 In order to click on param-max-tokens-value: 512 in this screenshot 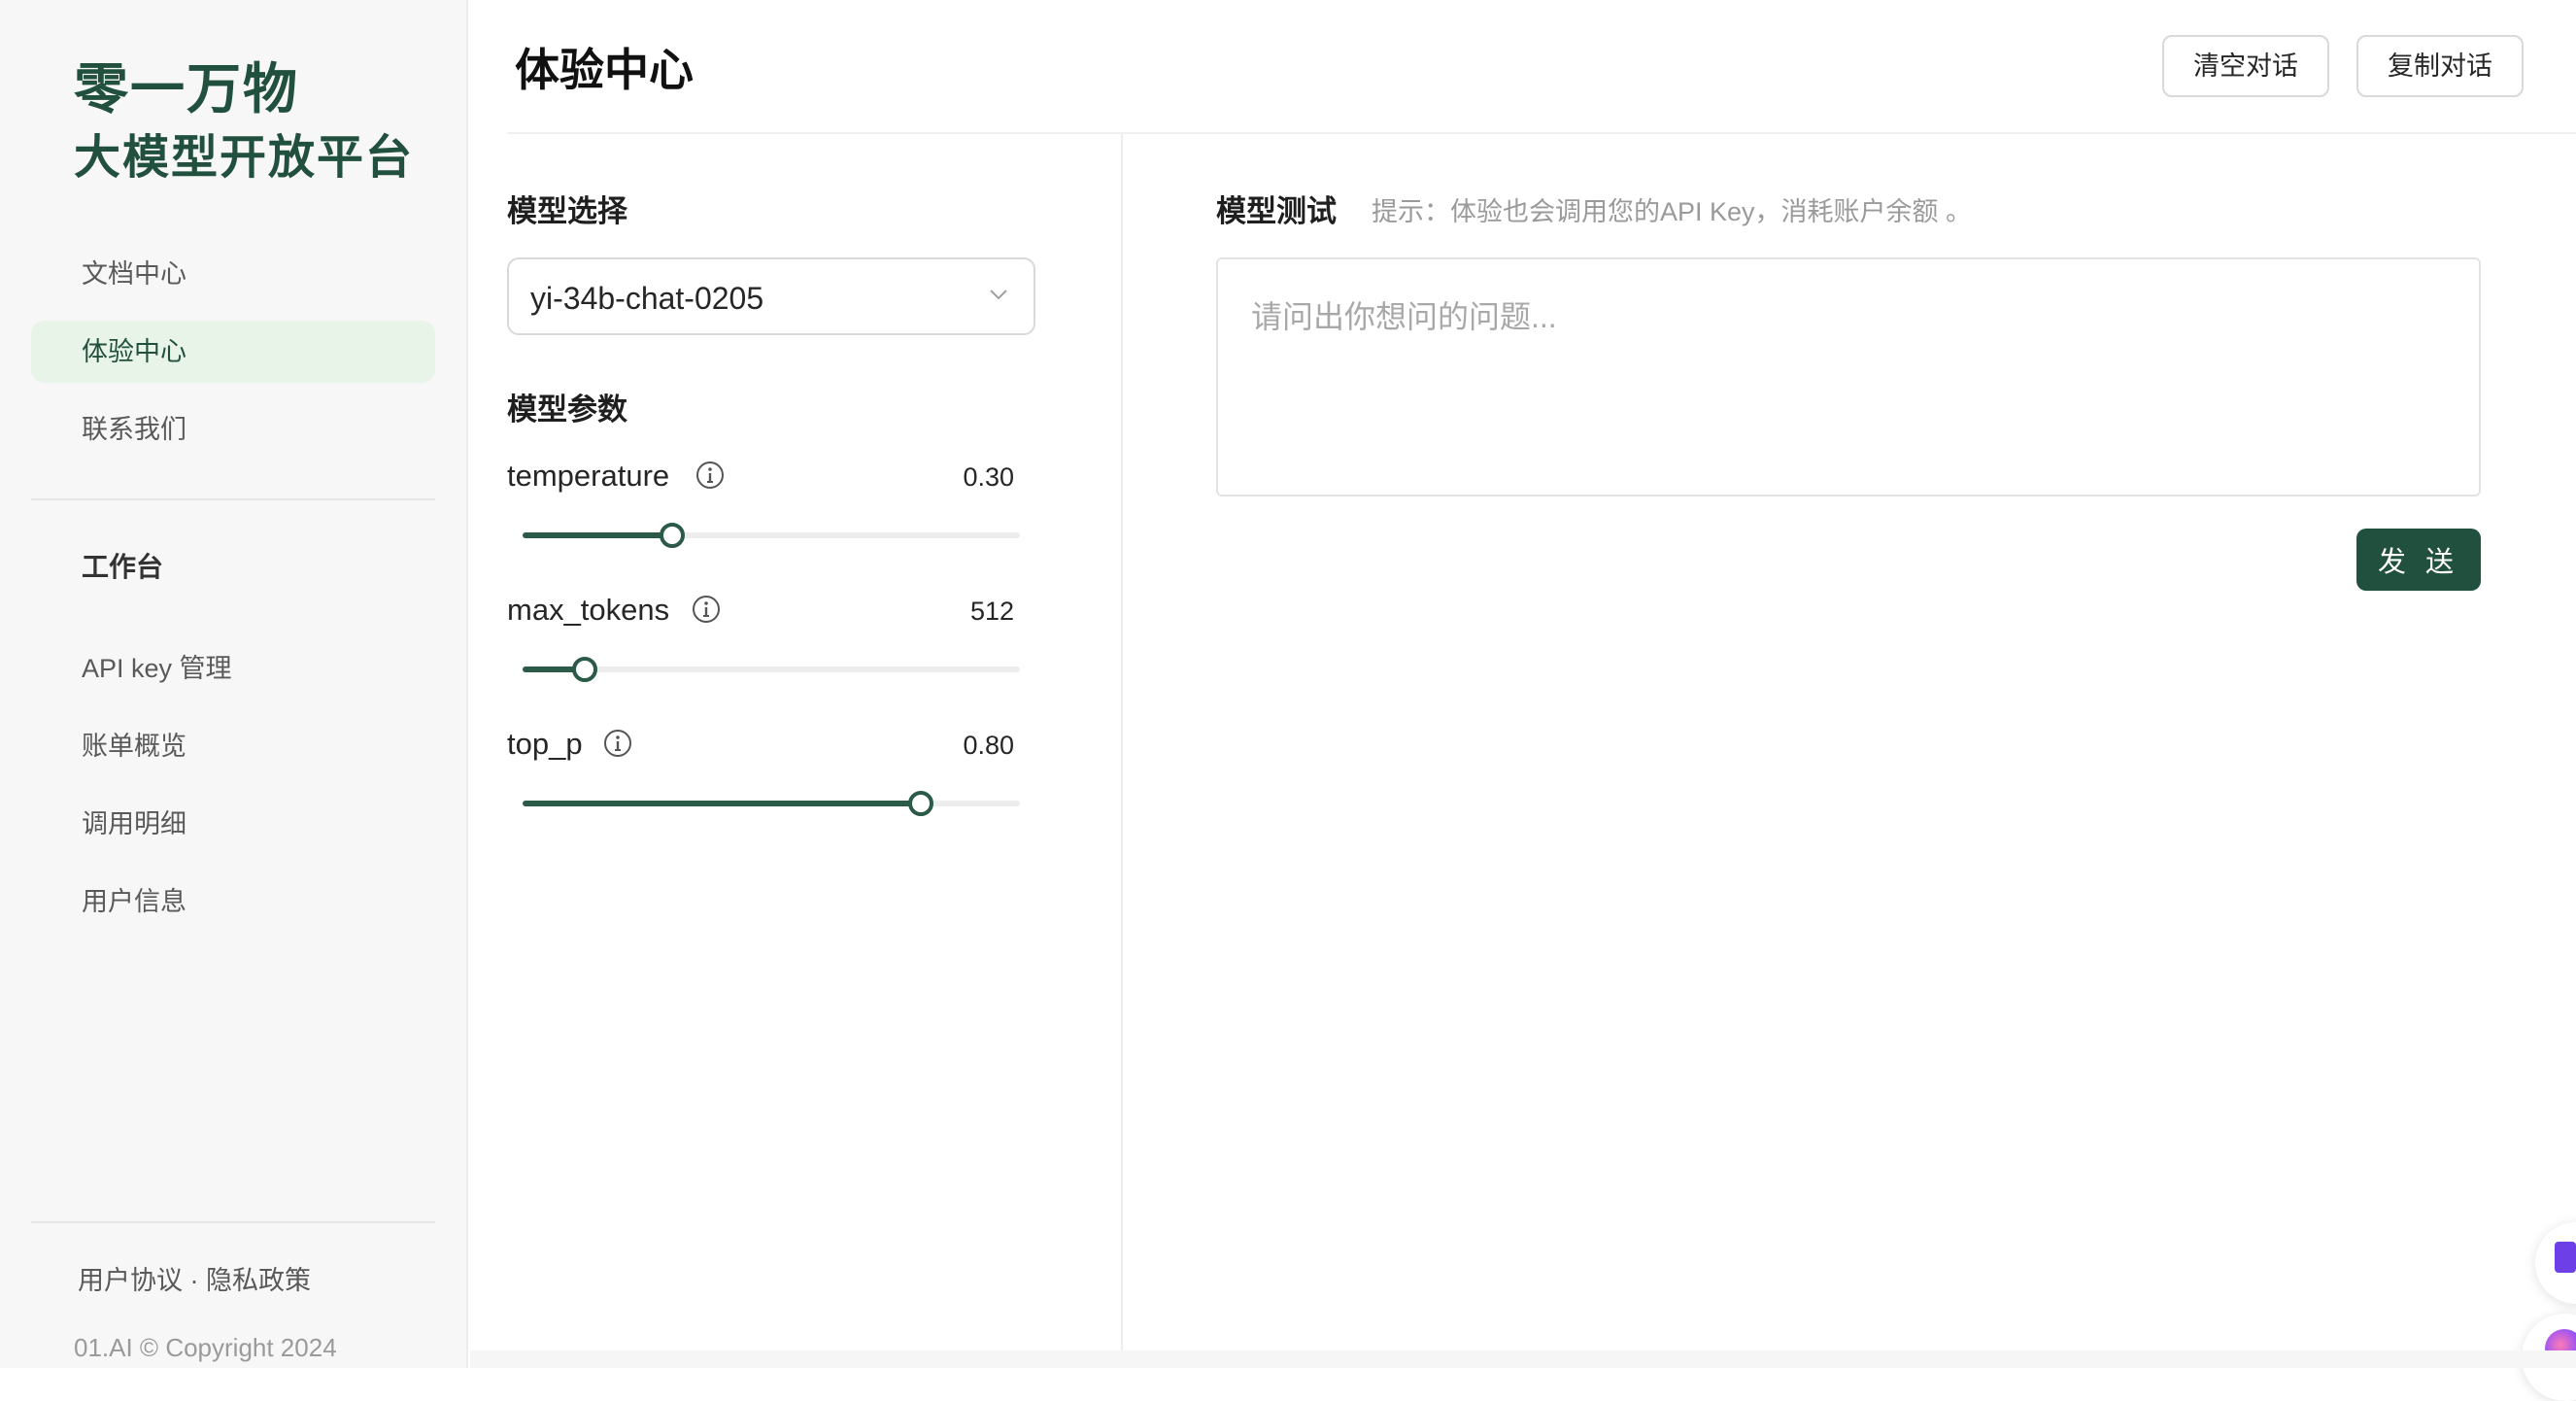, I will do `click(991, 611)`.